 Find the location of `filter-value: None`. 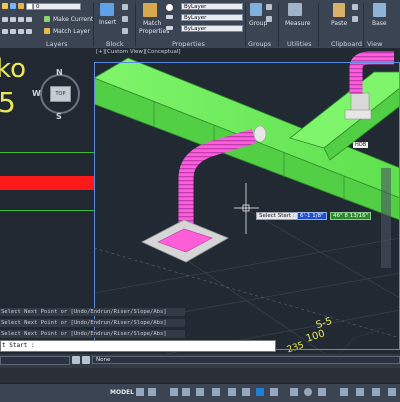

filter-value: None is located at coordinates (103, 360).